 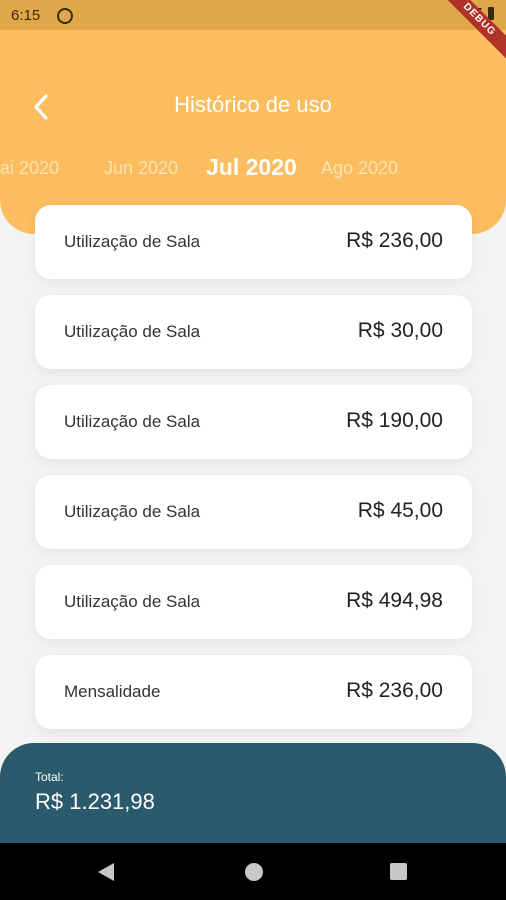 What do you see at coordinates (400, 330) in the screenshot?
I see `entry-value: R$ 30,00` at bounding box center [400, 330].